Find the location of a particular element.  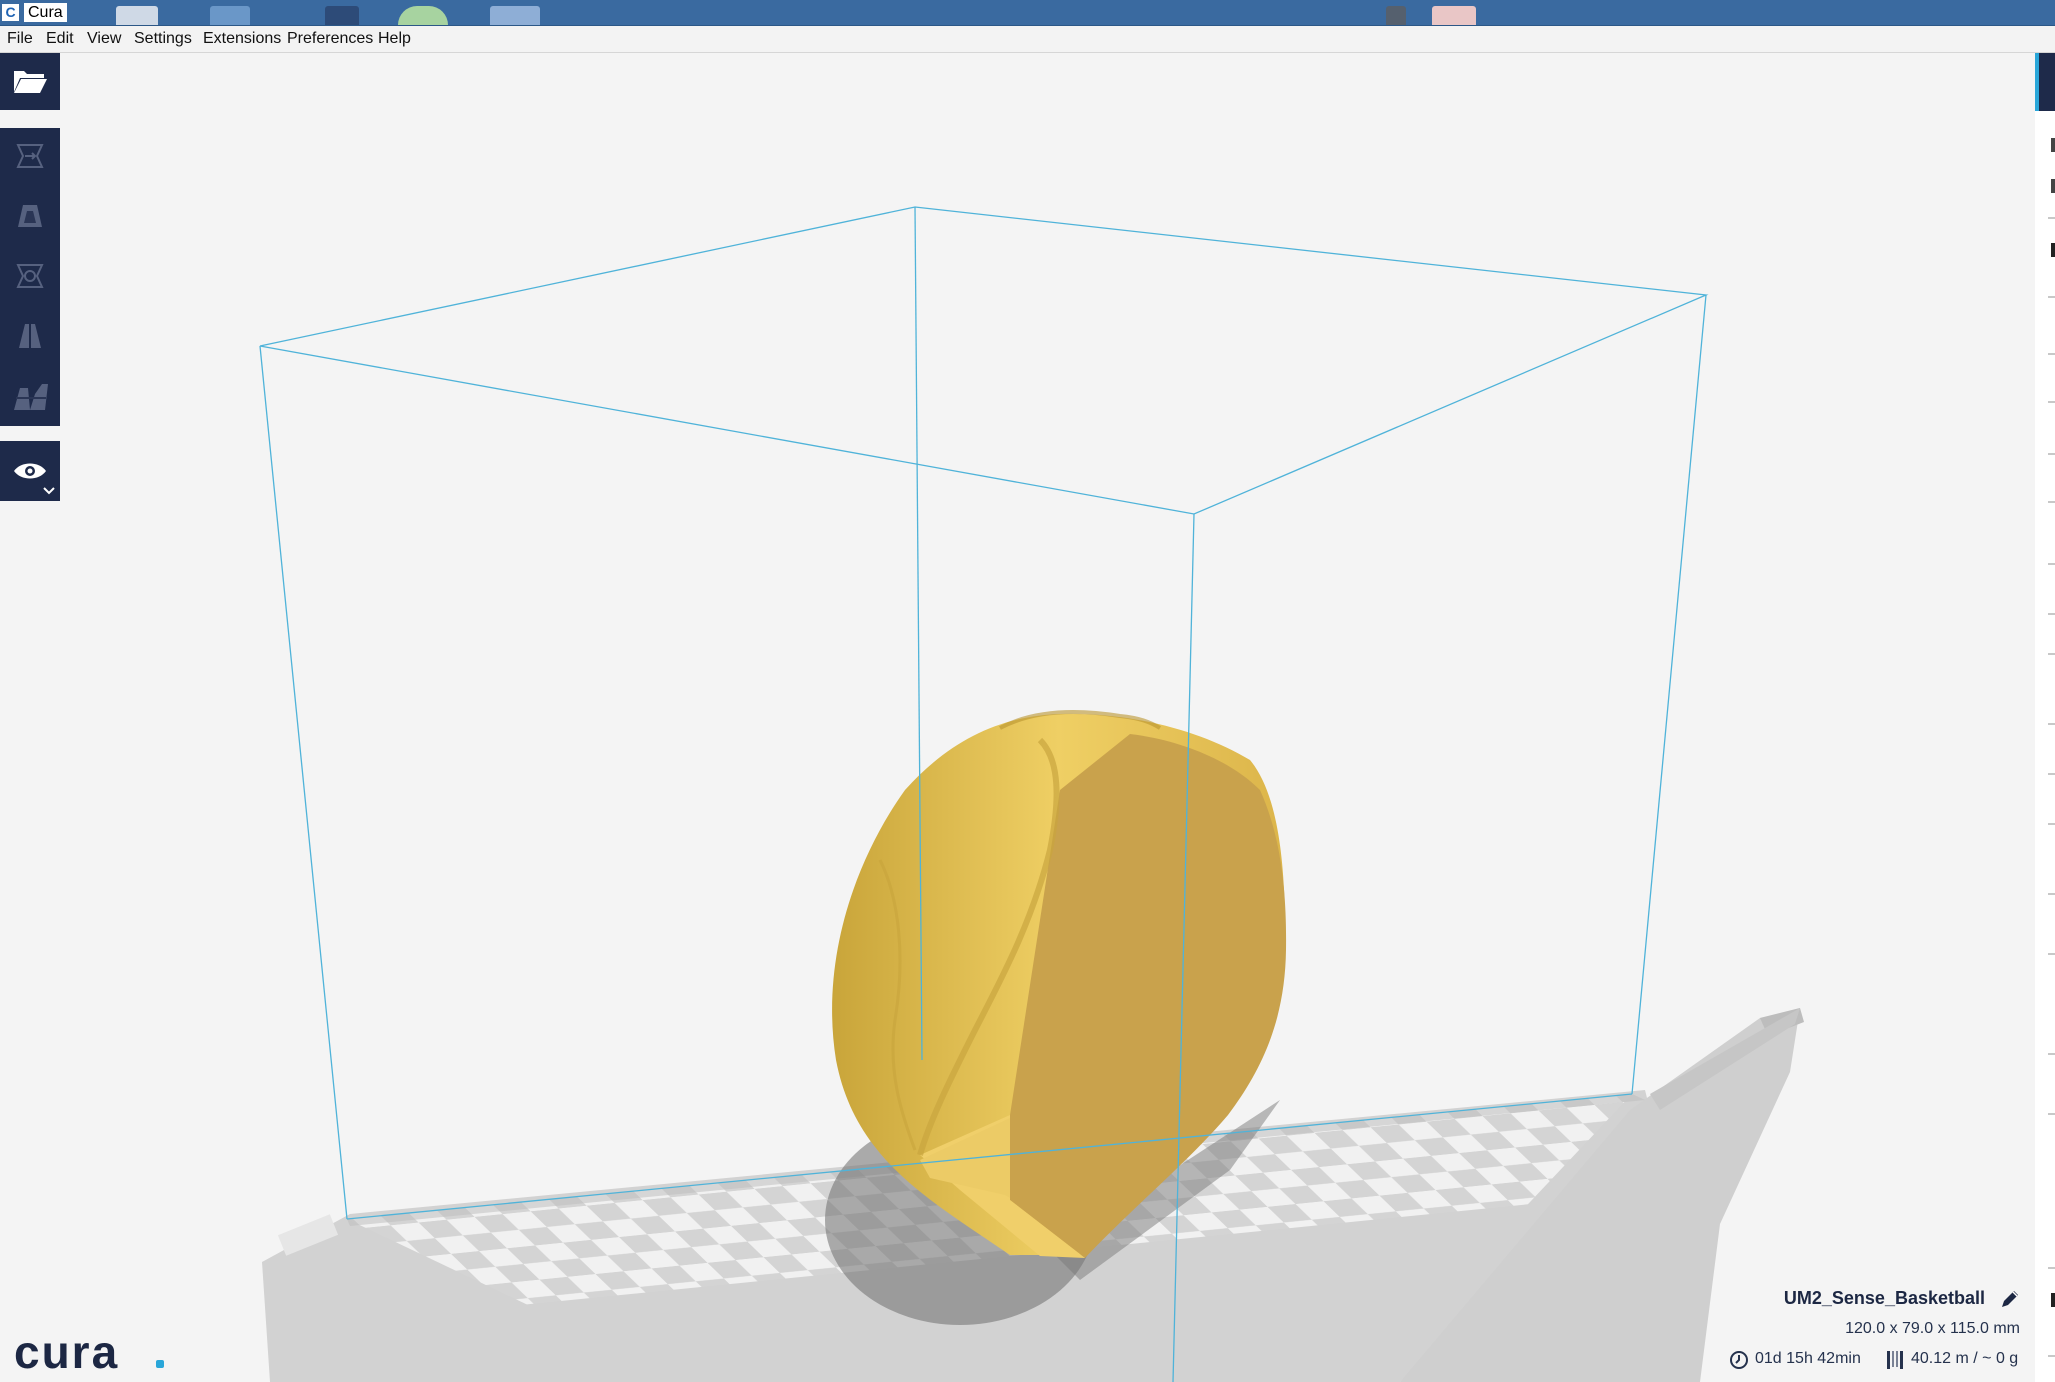

model-dimensions: 120.0 x 79.0 x 115.0 mm is located at coordinates (1932, 1328).